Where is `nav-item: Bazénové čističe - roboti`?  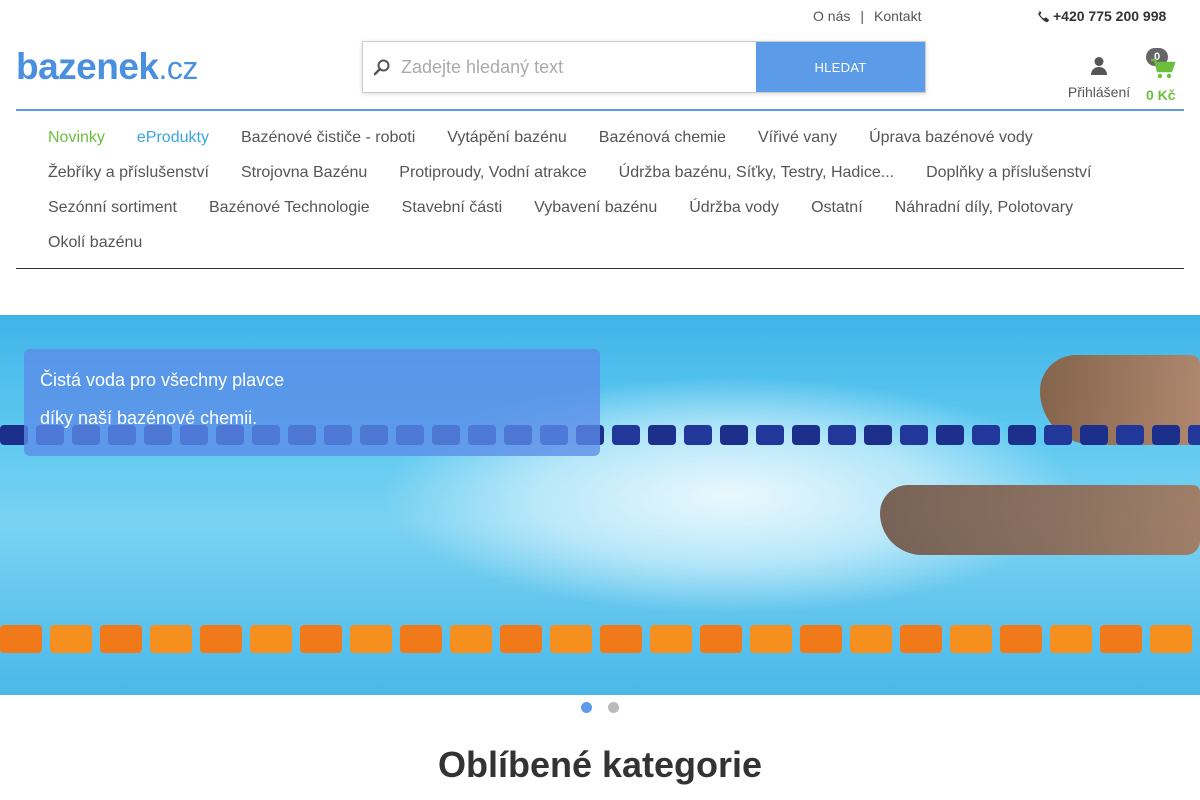 nav-item: Bazénové čističe - roboti is located at coordinates (328, 137).